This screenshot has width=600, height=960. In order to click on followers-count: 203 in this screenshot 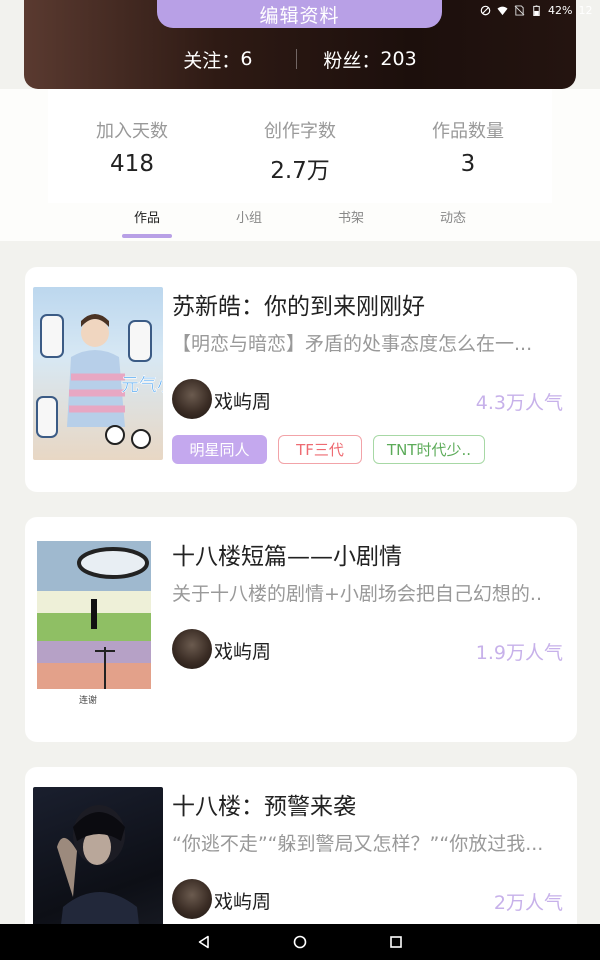, I will do `click(398, 59)`.